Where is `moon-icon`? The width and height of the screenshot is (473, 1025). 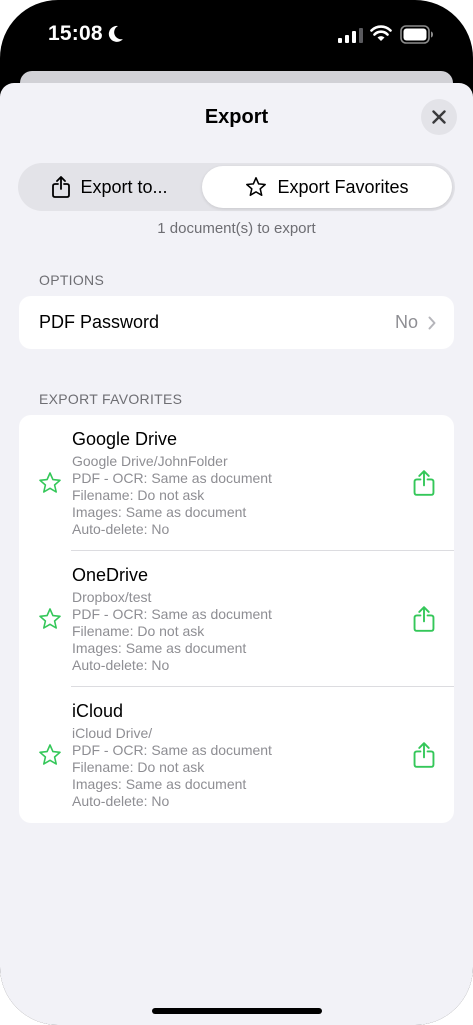 moon-icon is located at coordinates (115, 33).